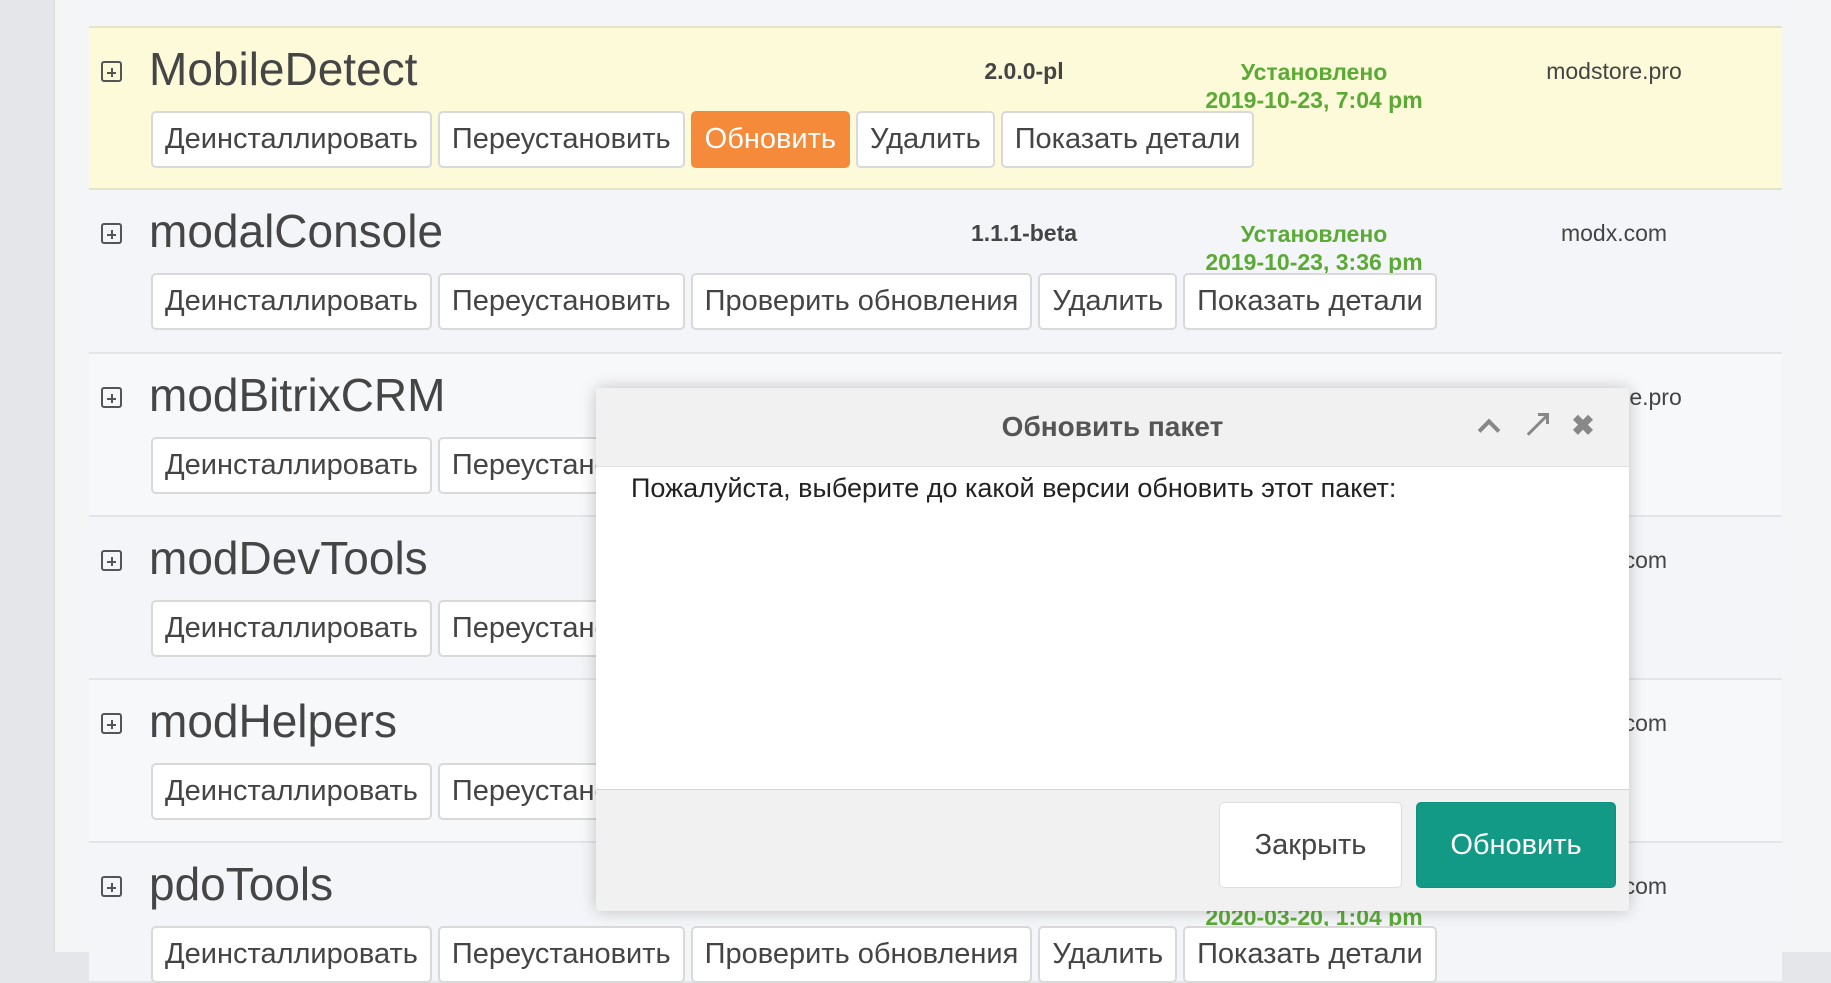  I want to click on package-name: modHelpers, so click(273, 721).